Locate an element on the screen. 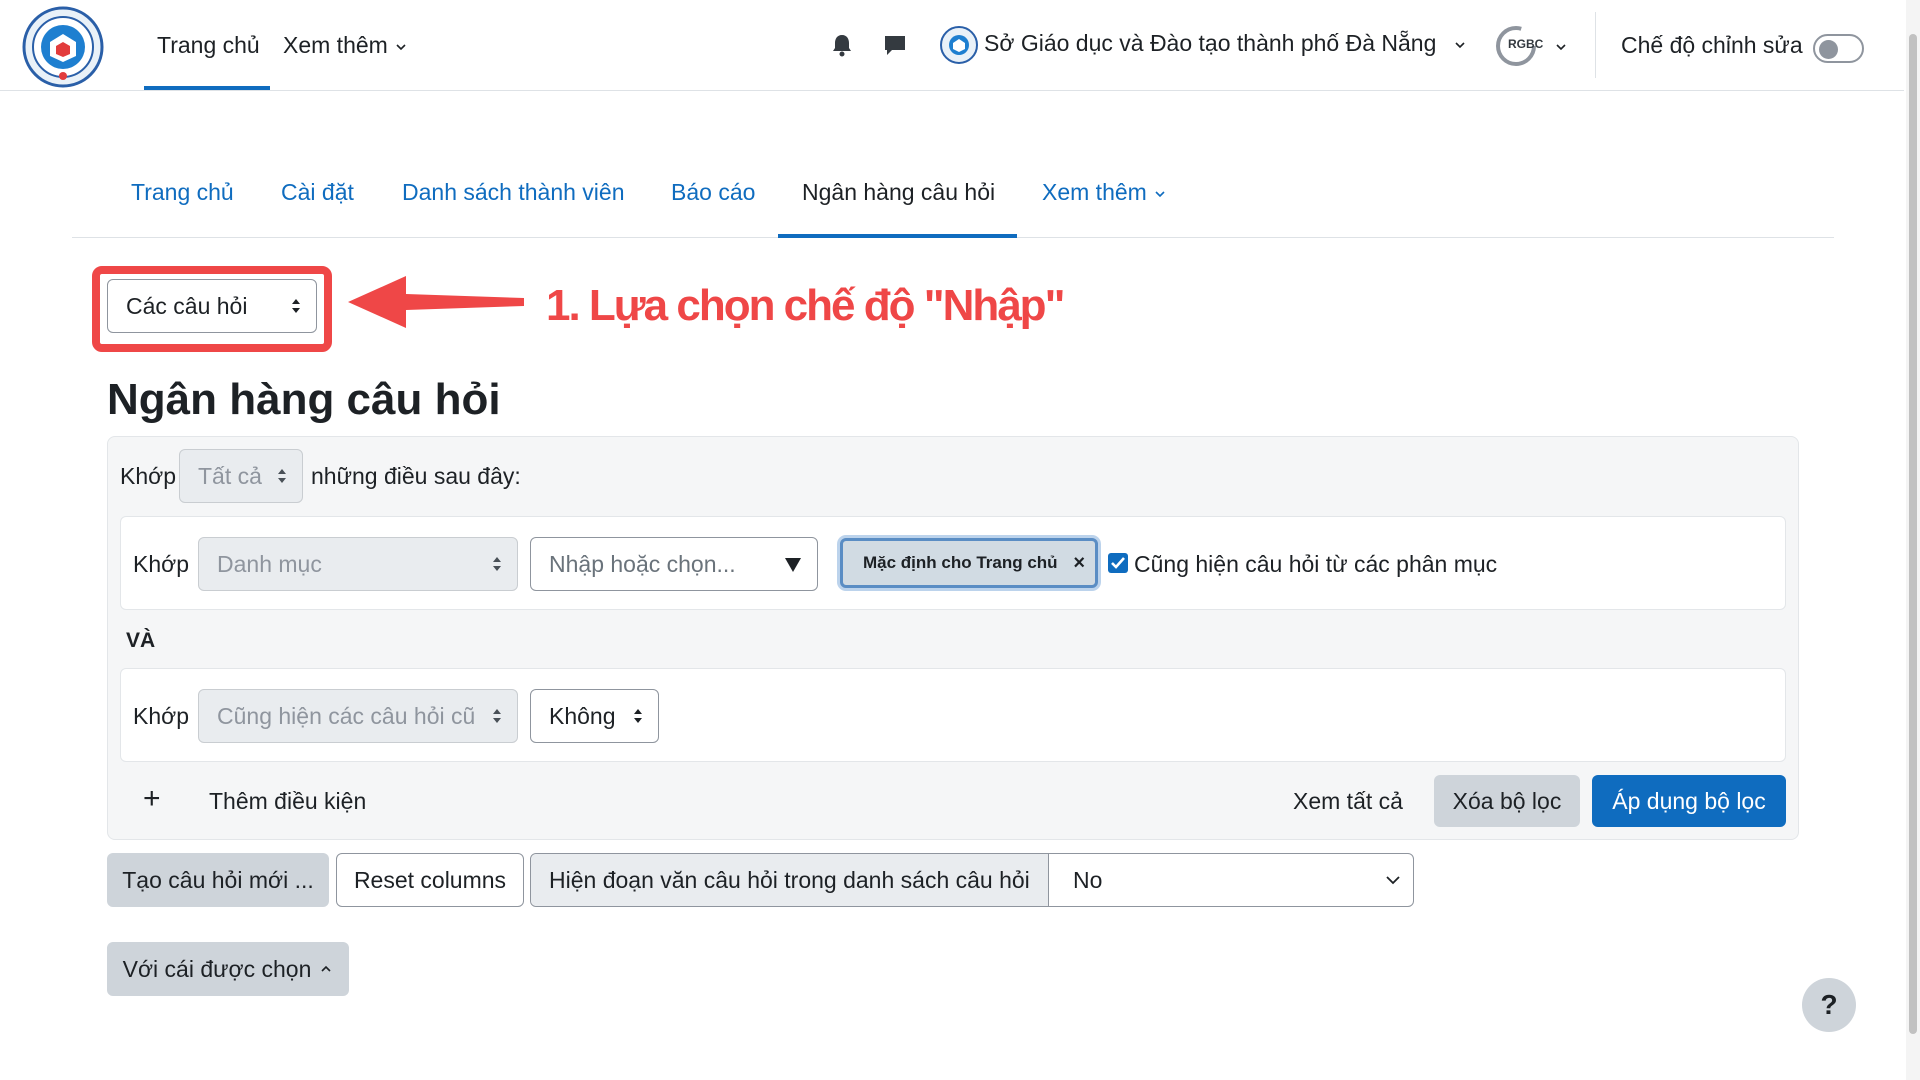  cond1-match-label: Khớp is located at coordinates (161, 564).